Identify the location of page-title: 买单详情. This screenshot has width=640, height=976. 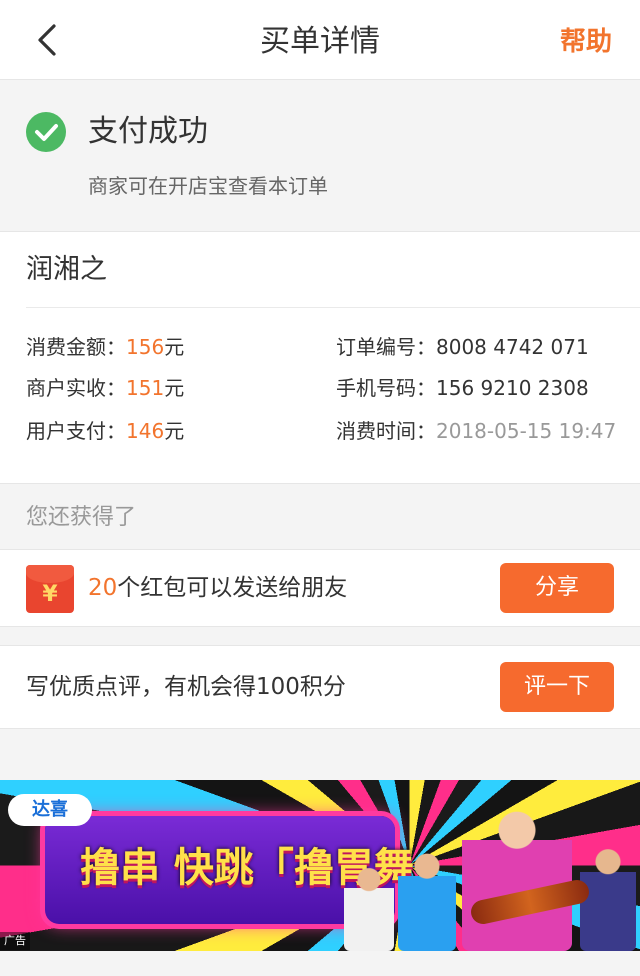
(320, 41).